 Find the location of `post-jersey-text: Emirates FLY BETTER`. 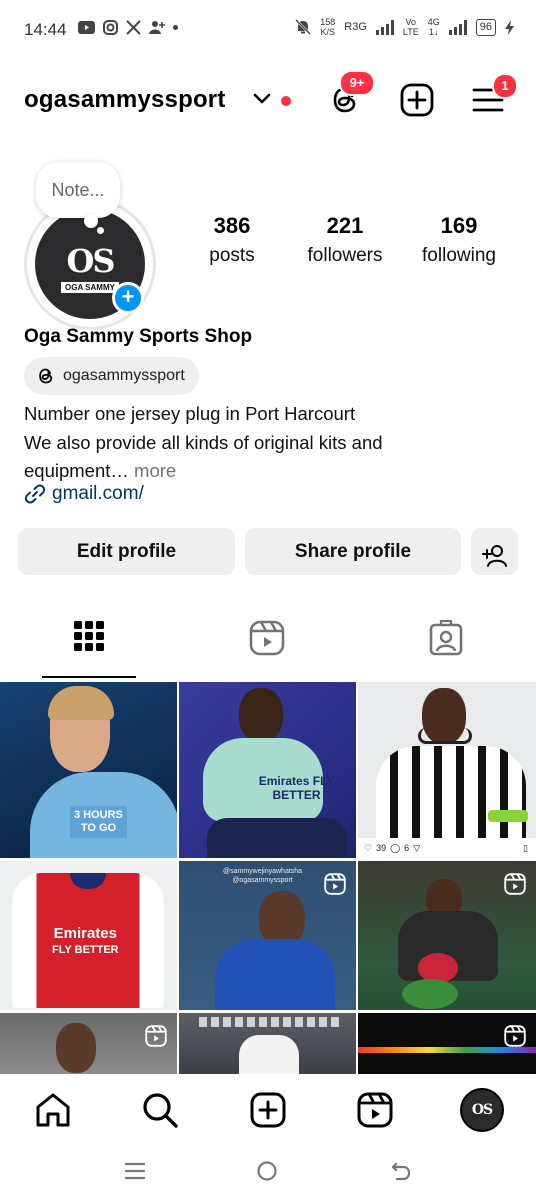

post-jersey-text: Emirates FLY BETTER is located at coordinates (296, 788).